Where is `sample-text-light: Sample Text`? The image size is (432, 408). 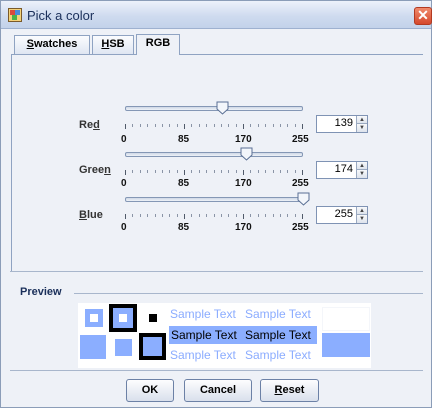 sample-text-light: Sample Text is located at coordinates (278, 355).